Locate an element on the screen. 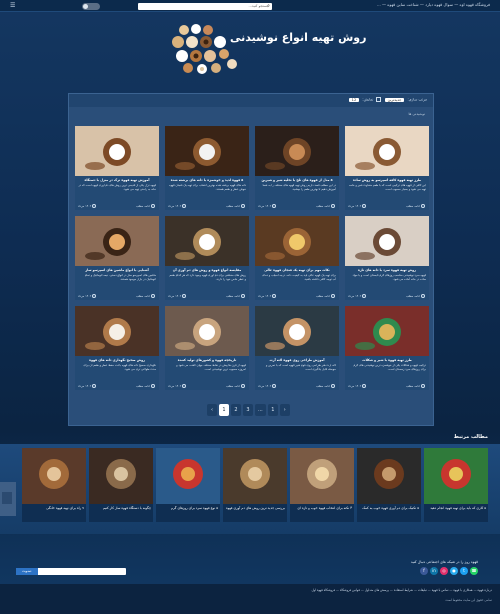  count-select: 12 is located at coordinates (354, 99).